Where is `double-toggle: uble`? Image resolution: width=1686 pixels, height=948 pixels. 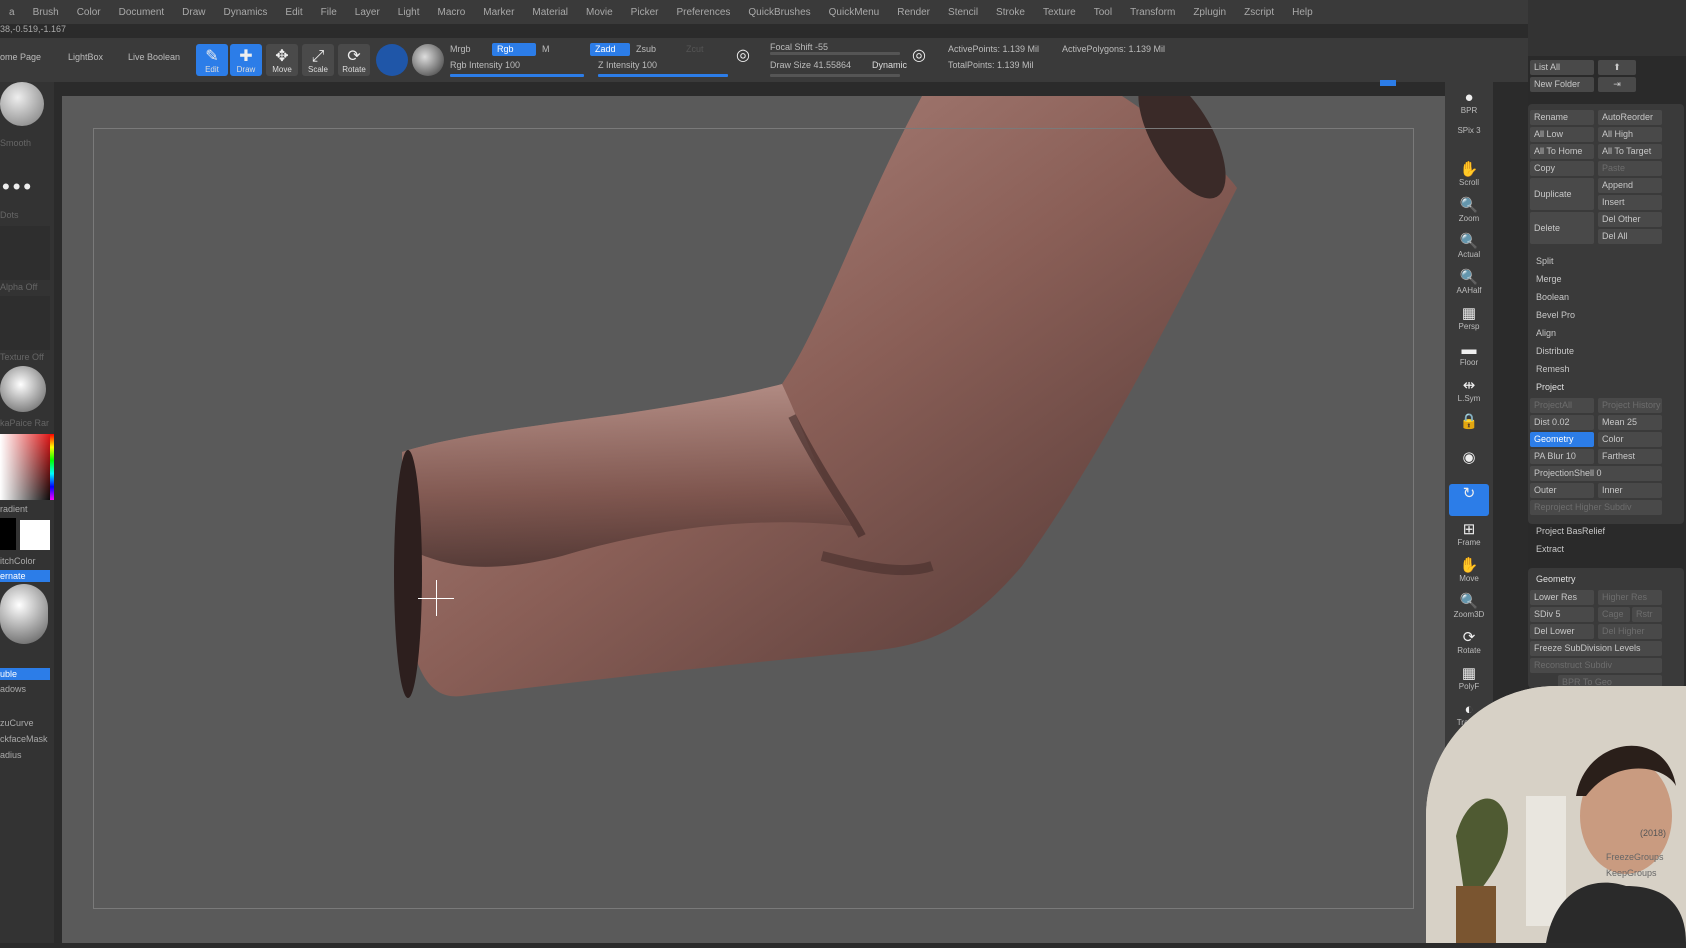 double-toggle: uble is located at coordinates (25, 674).